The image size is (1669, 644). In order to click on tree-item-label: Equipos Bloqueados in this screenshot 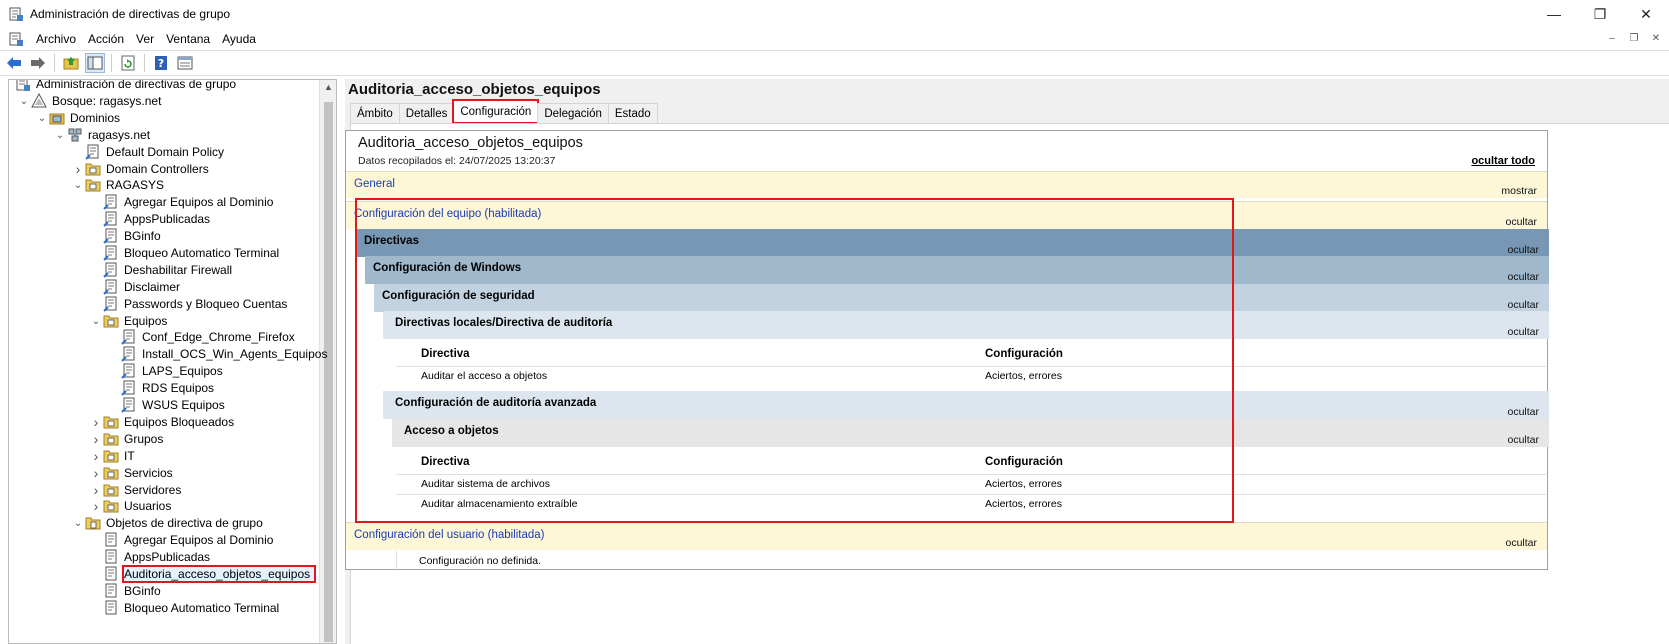, I will do `click(179, 422)`.